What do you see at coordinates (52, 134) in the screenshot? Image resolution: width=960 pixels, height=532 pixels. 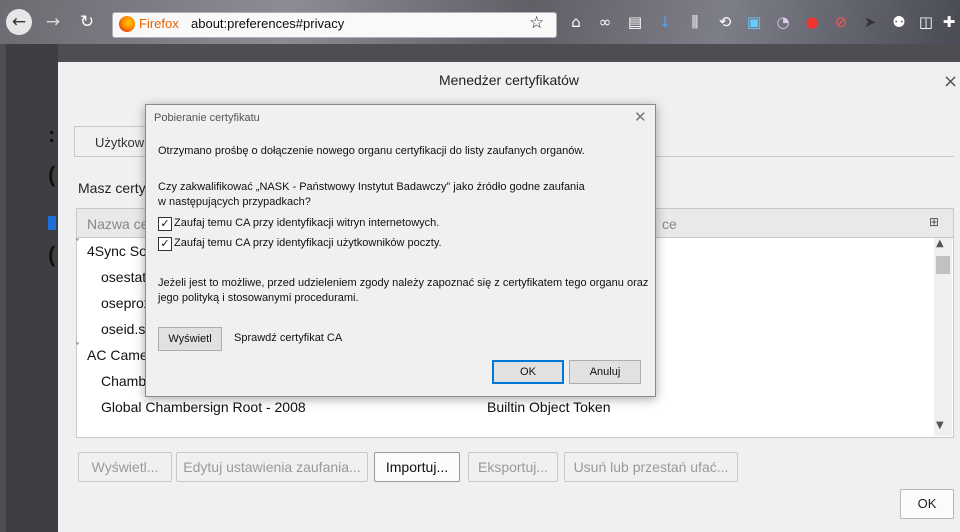 I see `bg-glyph: :` at bounding box center [52, 134].